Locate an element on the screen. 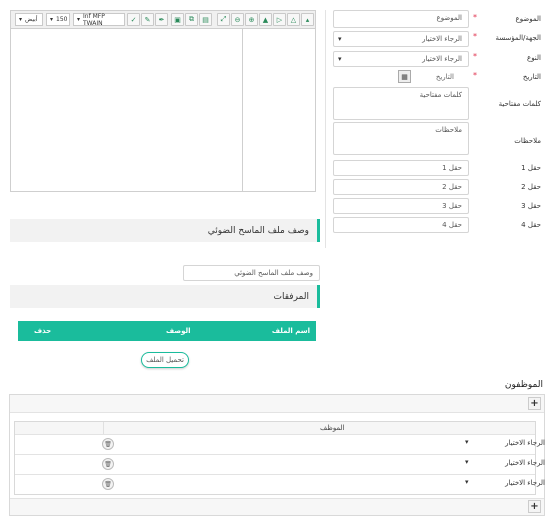 The height and width of the screenshot is (525, 555). subject-input: الموضوع is located at coordinates (401, 19).